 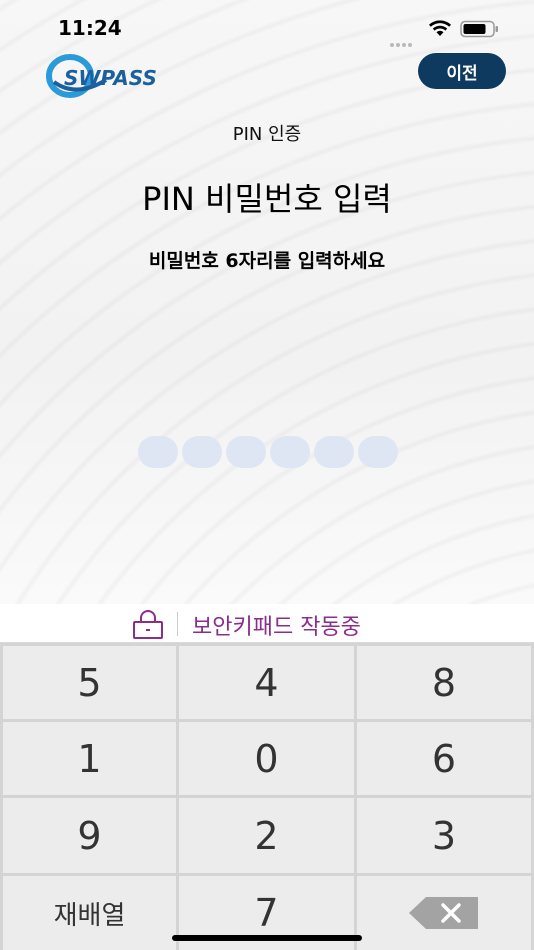 I want to click on secure-keypad-label: 보안키패드 작동중, so click(x=276, y=627).